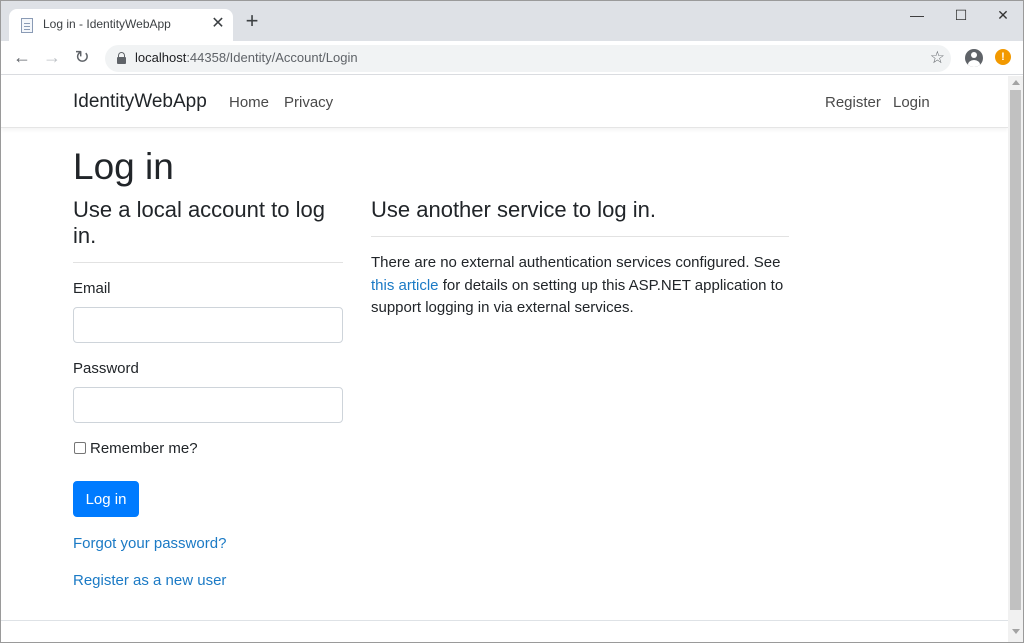 The image size is (1024, 643). Describe the element at coordinates (208, 325) in the screenshot. I see `email-field` at that location.